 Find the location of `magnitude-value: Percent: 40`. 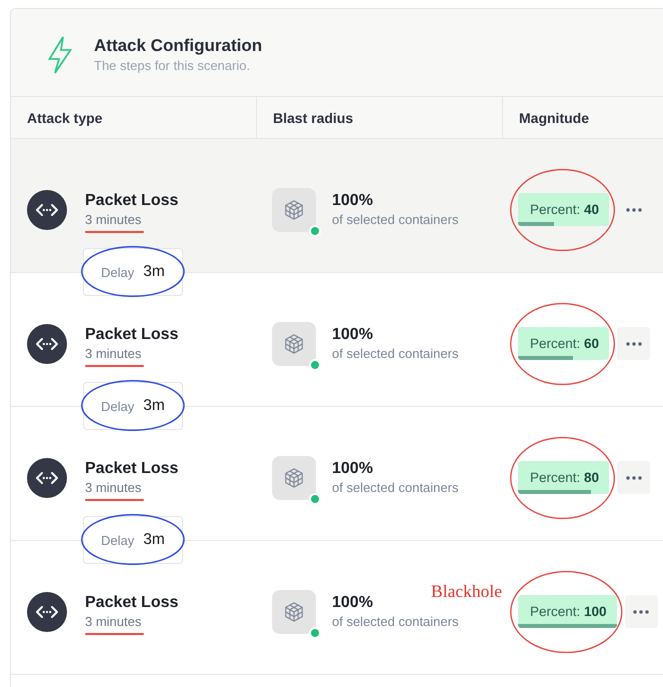

magnitude-value: Percent: 40 is located at coordinates (564, 210).